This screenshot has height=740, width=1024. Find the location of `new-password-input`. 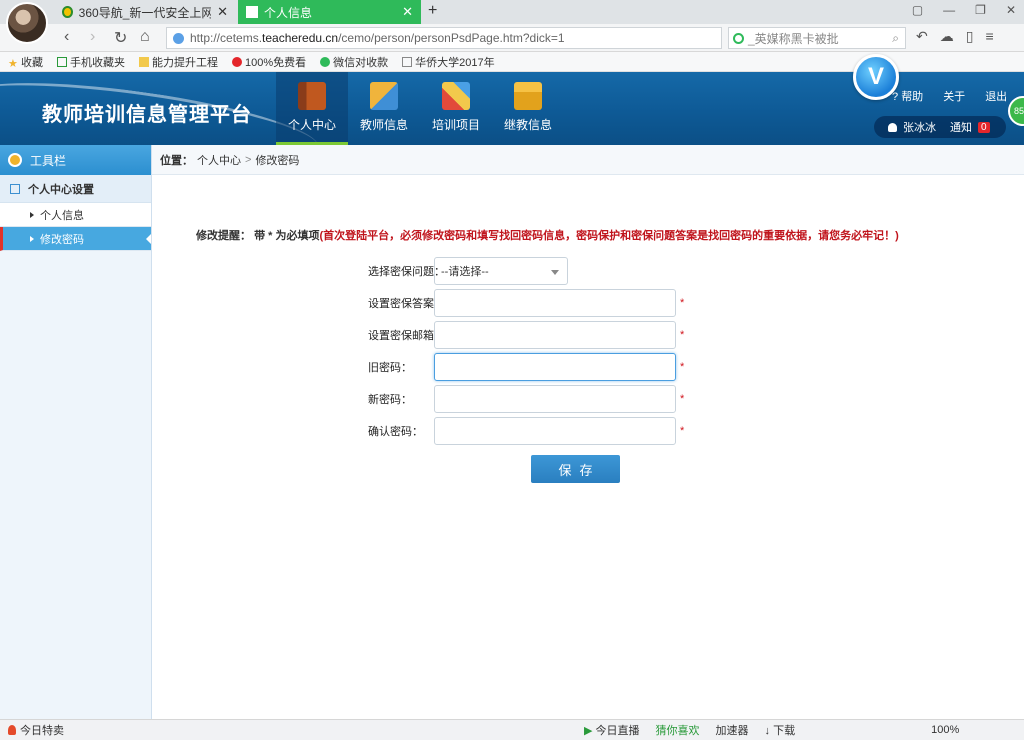

new-password-input is located at coordinates (555, 399).